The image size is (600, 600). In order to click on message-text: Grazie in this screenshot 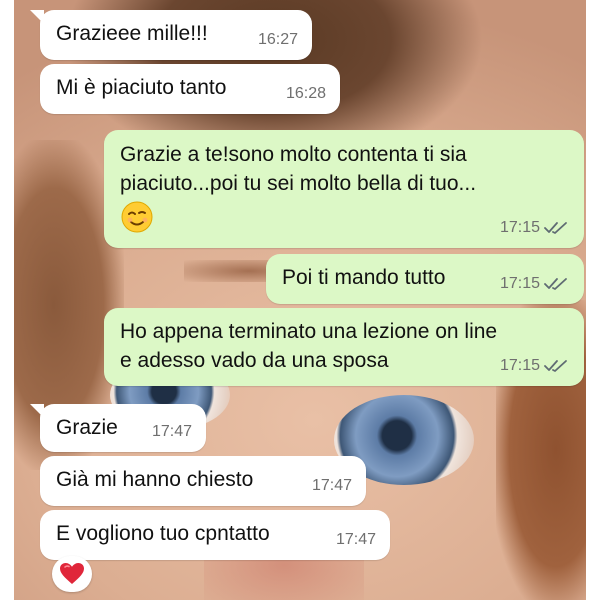, I will do `click(87, 427)`.